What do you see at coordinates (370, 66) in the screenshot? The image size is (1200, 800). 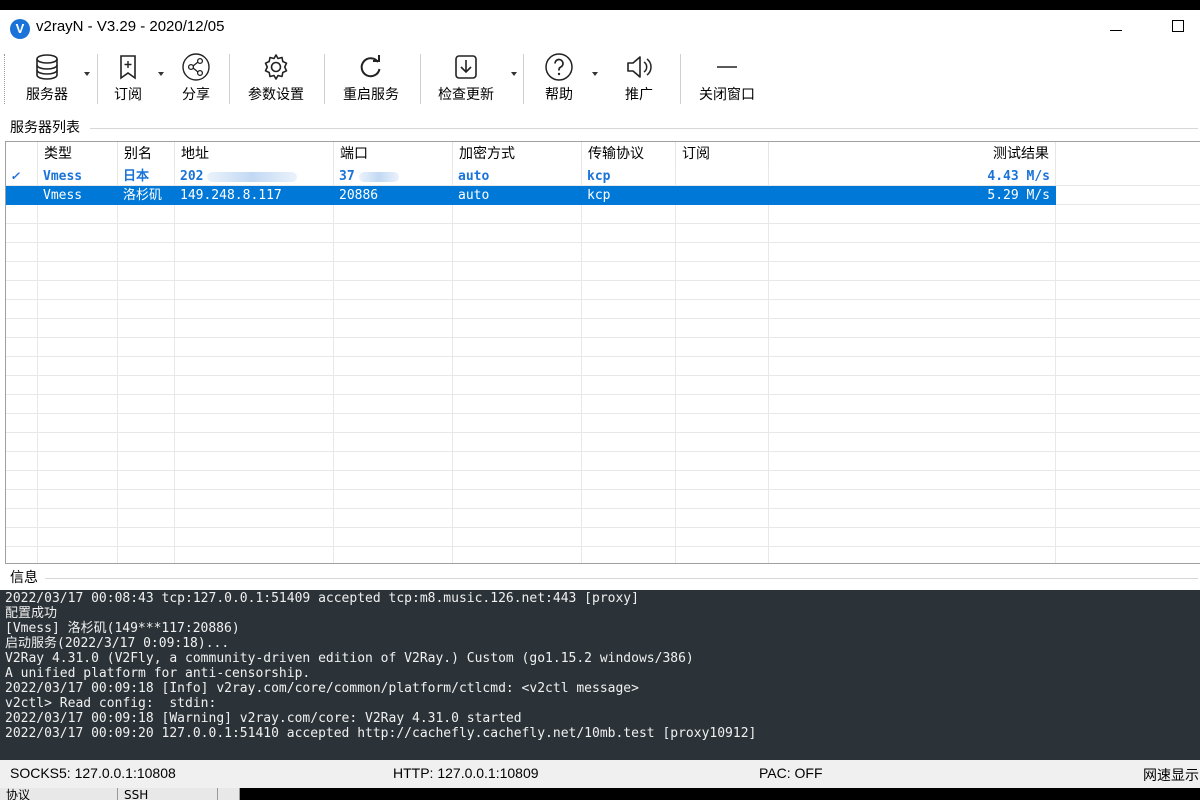 I see `refresh-icon` at bounding box center [370, 66].